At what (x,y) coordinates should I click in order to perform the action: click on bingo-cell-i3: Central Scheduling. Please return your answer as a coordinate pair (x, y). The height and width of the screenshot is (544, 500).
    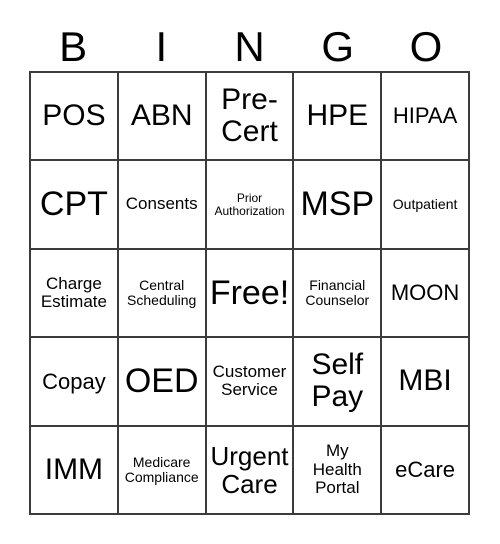
    Looking at the image, I should click on (162, 294).